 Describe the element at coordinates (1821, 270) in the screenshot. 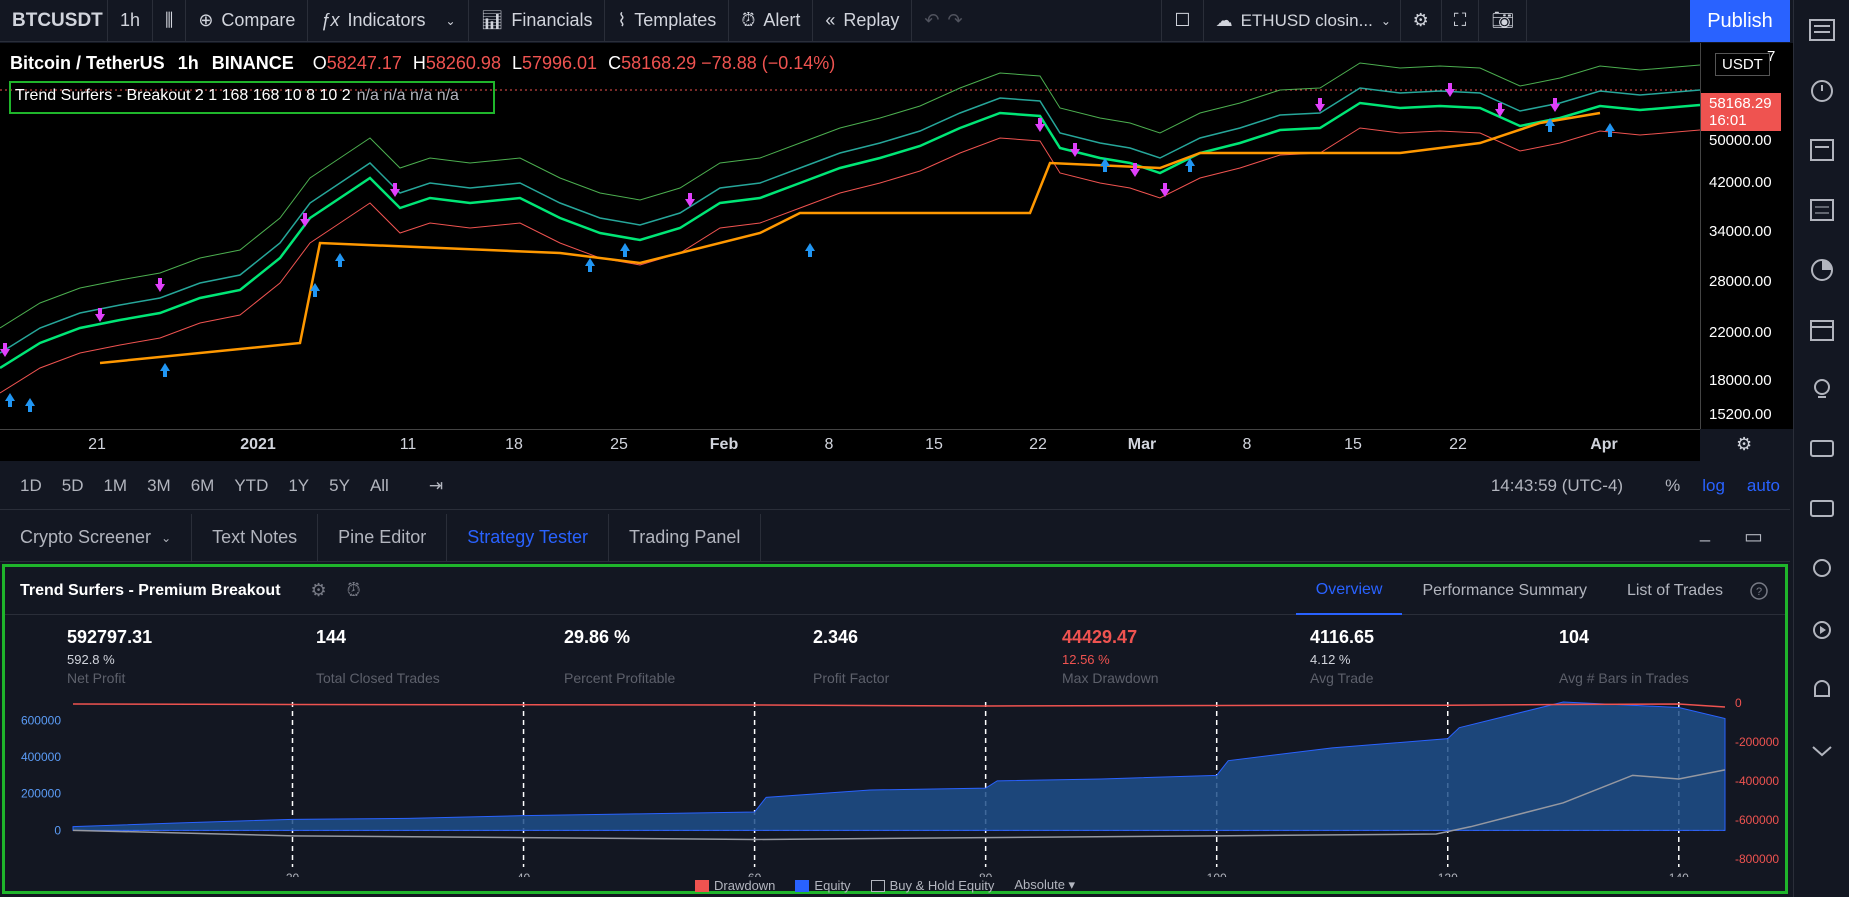

I see `hotlist-icon` at that location.